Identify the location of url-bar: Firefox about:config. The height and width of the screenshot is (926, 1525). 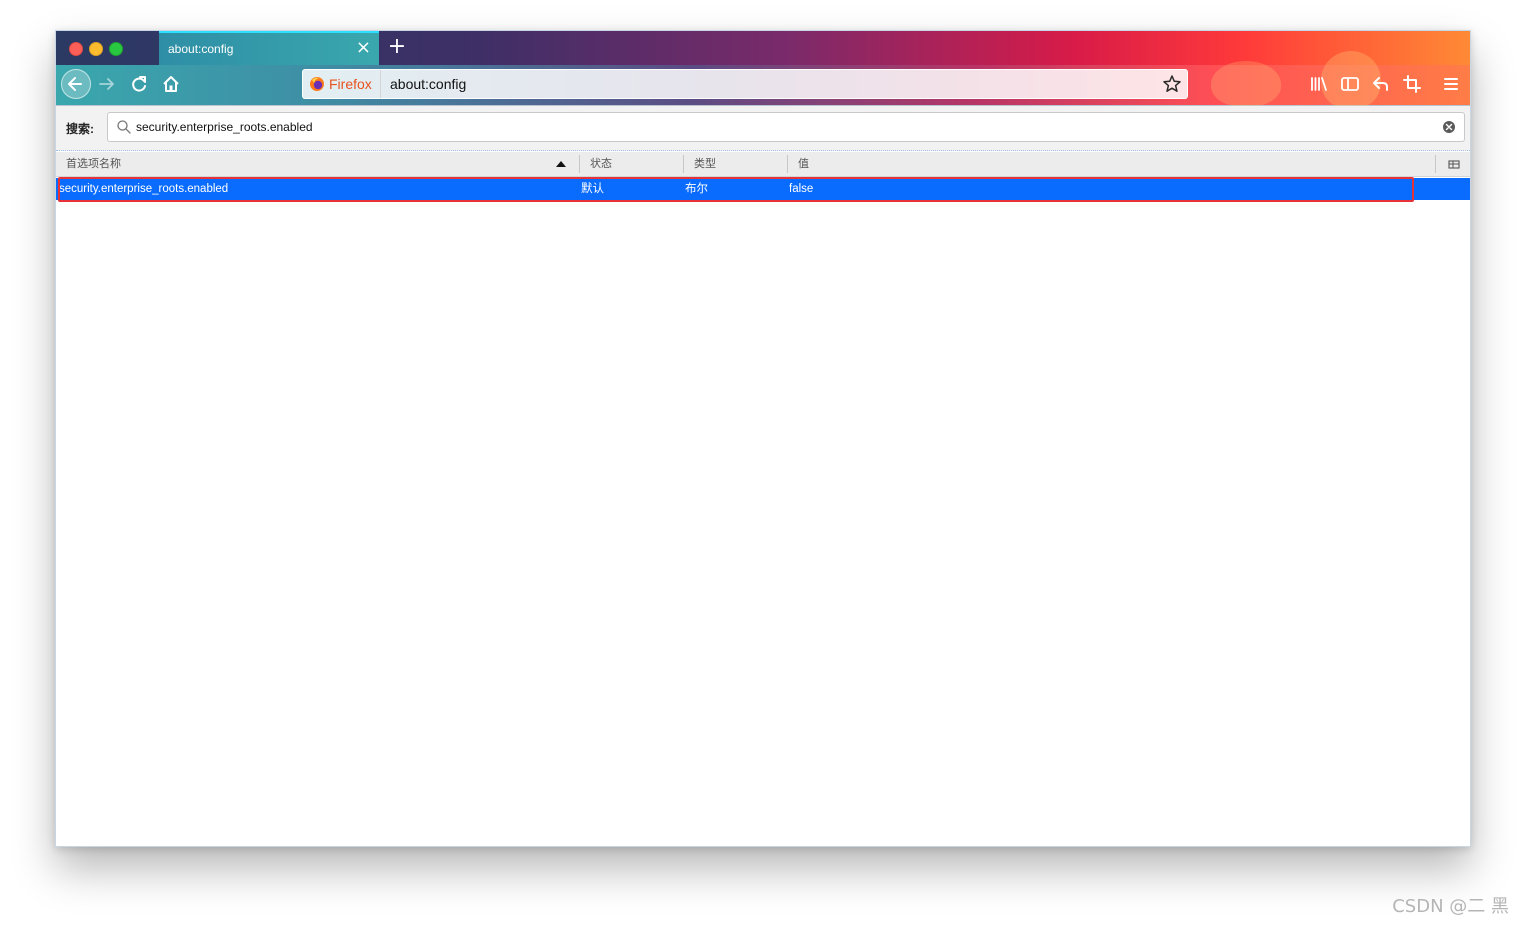
(745, 84).